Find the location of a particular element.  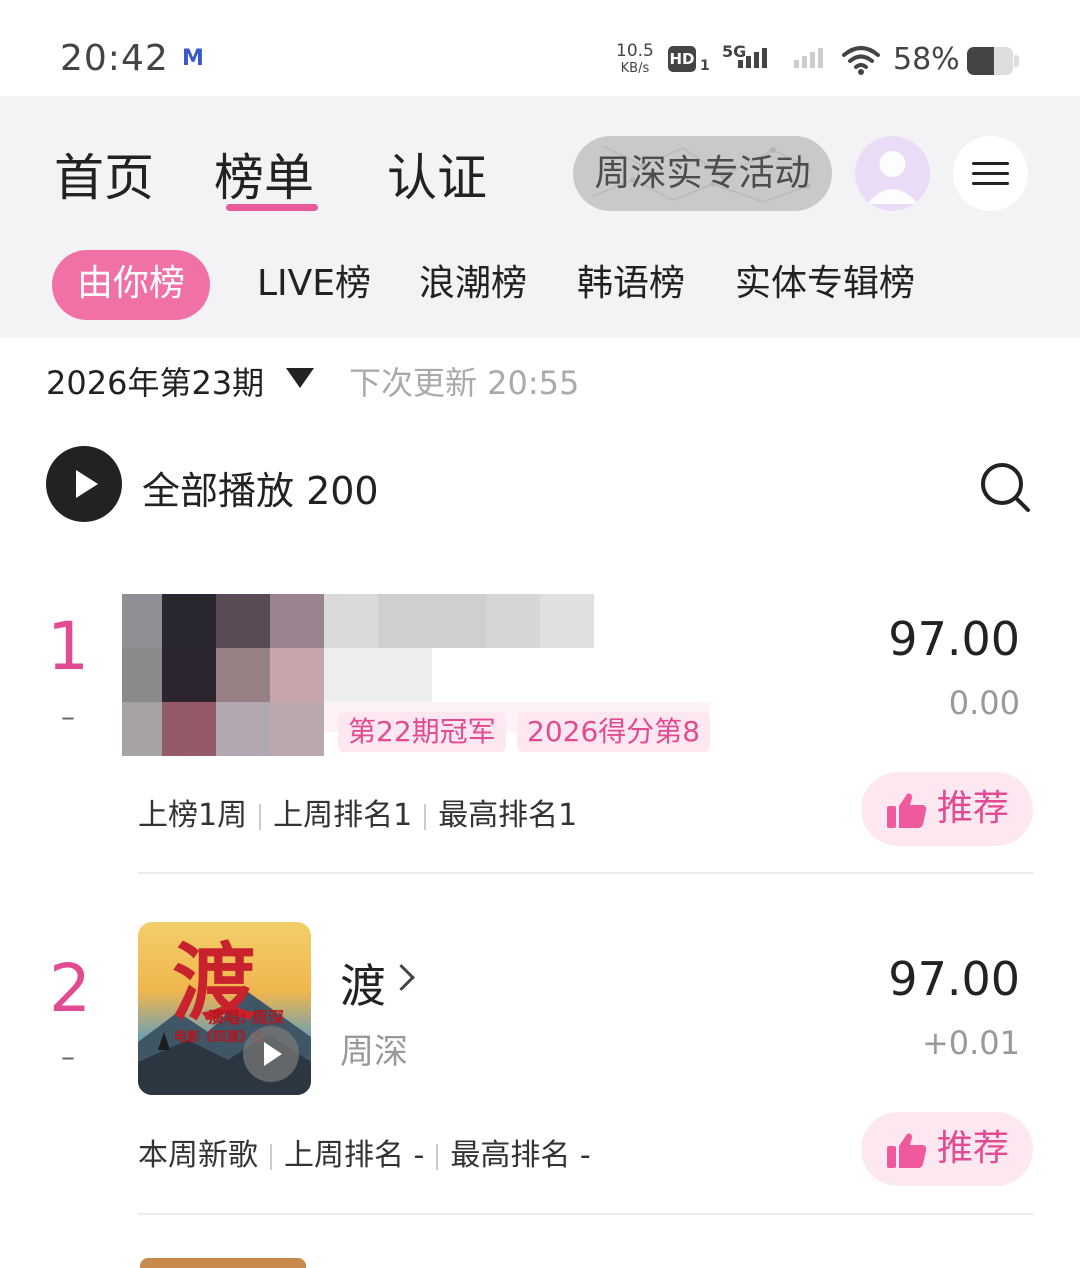

pixelated-cover is located at coordinates (415, 678).